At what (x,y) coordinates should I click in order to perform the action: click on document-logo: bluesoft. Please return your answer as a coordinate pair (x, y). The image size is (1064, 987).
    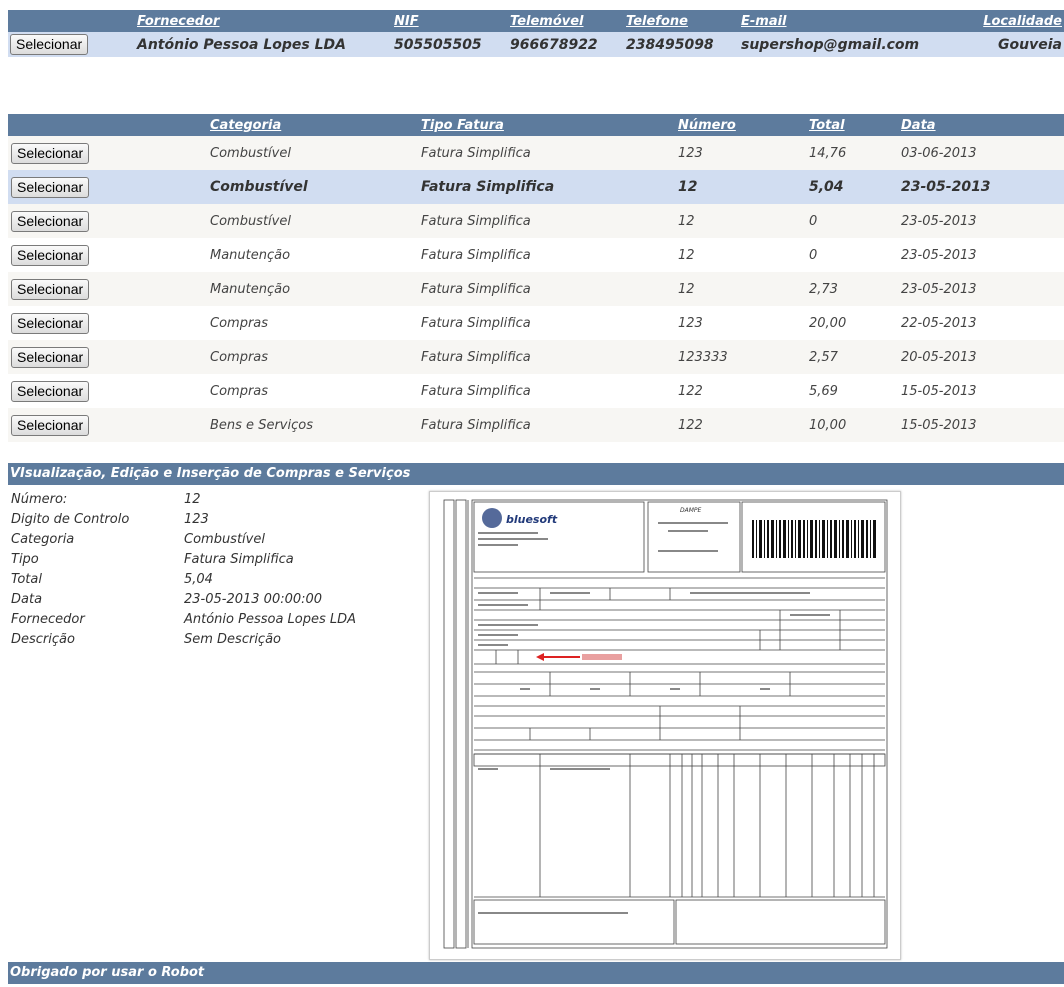
    Looking at the image, I should click on (532, 519).